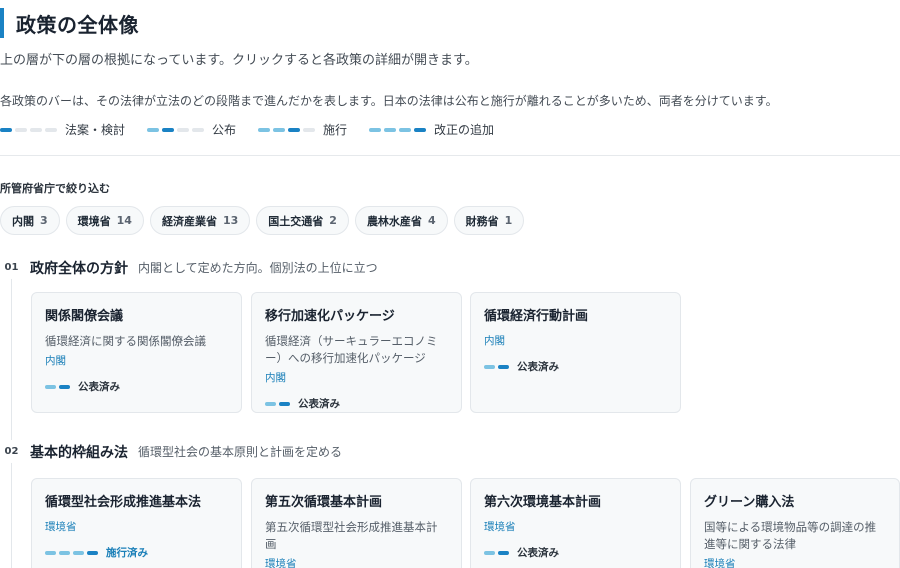 Image resolution: width=900 pixels, height=568 pixels. What do you see at coordinates (136, 523) in the screenshot?
I see `policy-card-basic-act: 循環型社会形成推進基本法 環境省 施行済み` at bounding box center [136, 523].